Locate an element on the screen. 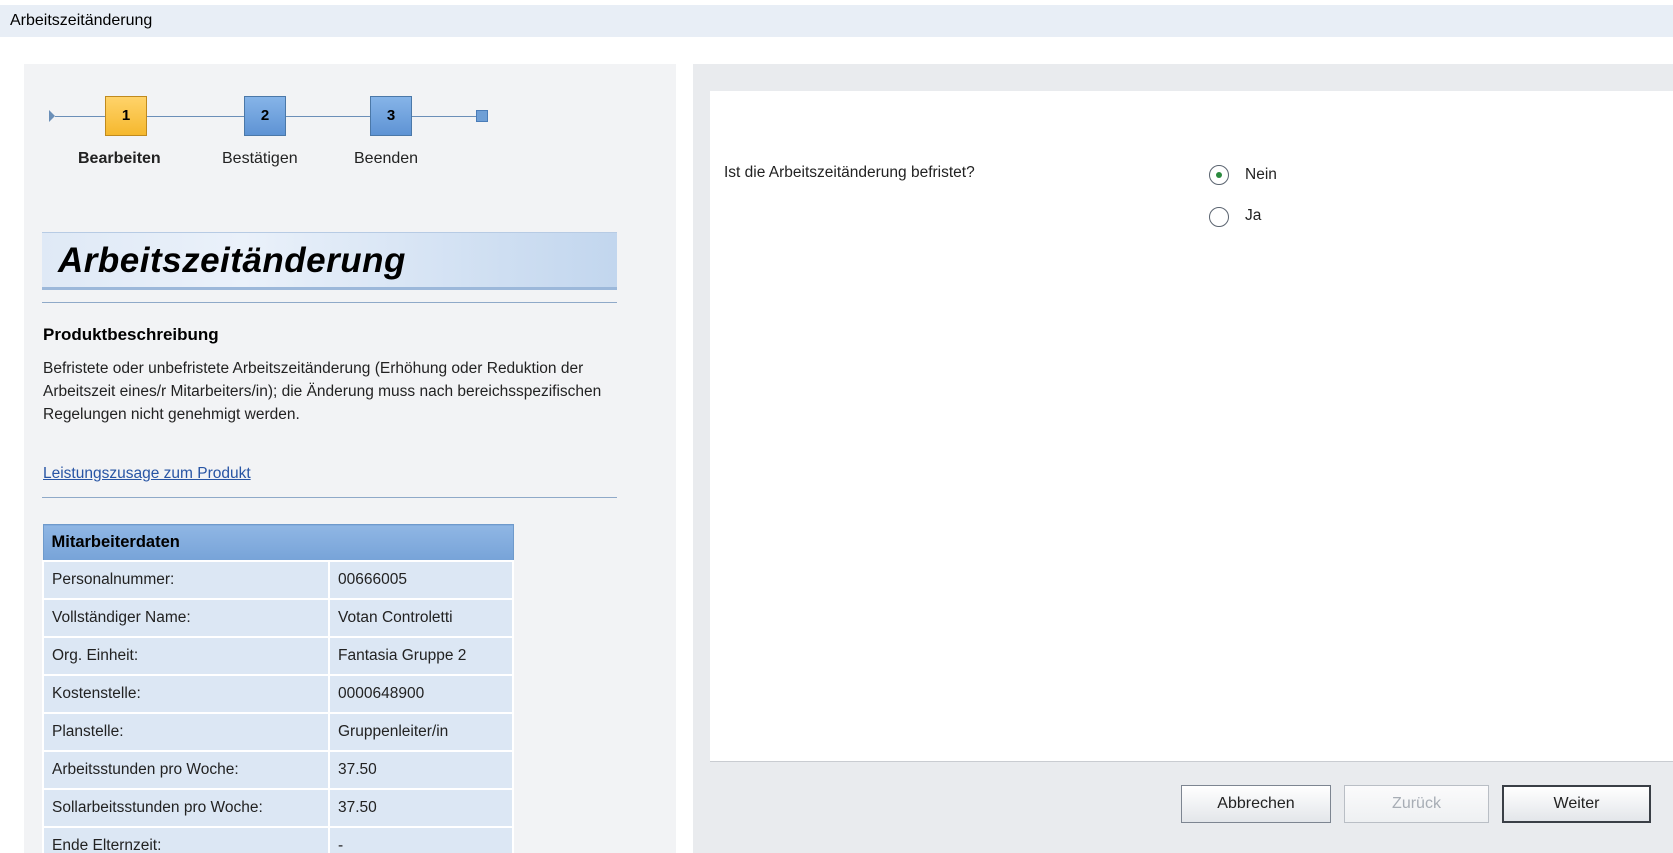 The width and height of the screenshot is (1673, 853). product-banner-title: Arbeitszeitänderung is located at coordinates (232, 260).